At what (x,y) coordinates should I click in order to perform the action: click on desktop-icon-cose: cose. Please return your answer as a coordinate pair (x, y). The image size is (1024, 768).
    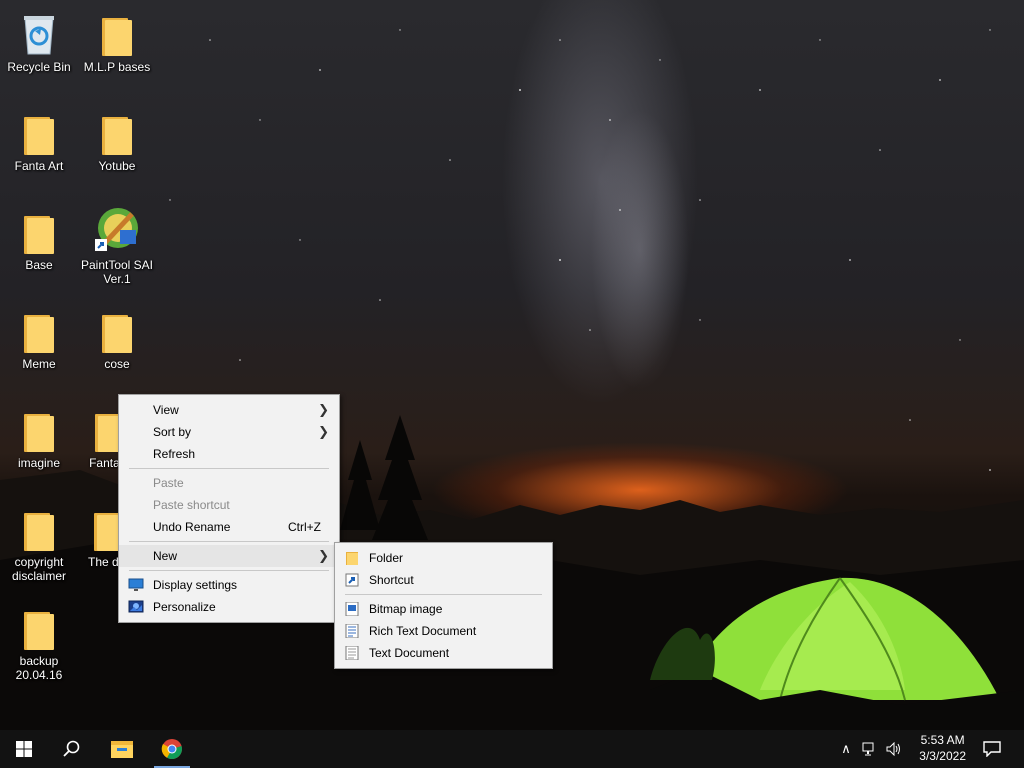
    Looking at the image, I should click on (117, 338).